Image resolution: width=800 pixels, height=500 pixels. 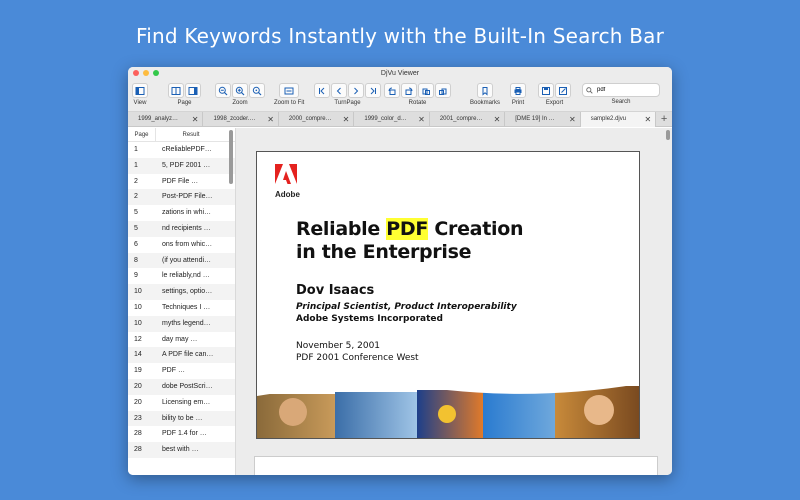 What do you see at coordinates (409, 90) in the screenshot?
I see `rotate-right-button` at bounding box center [409, 90].